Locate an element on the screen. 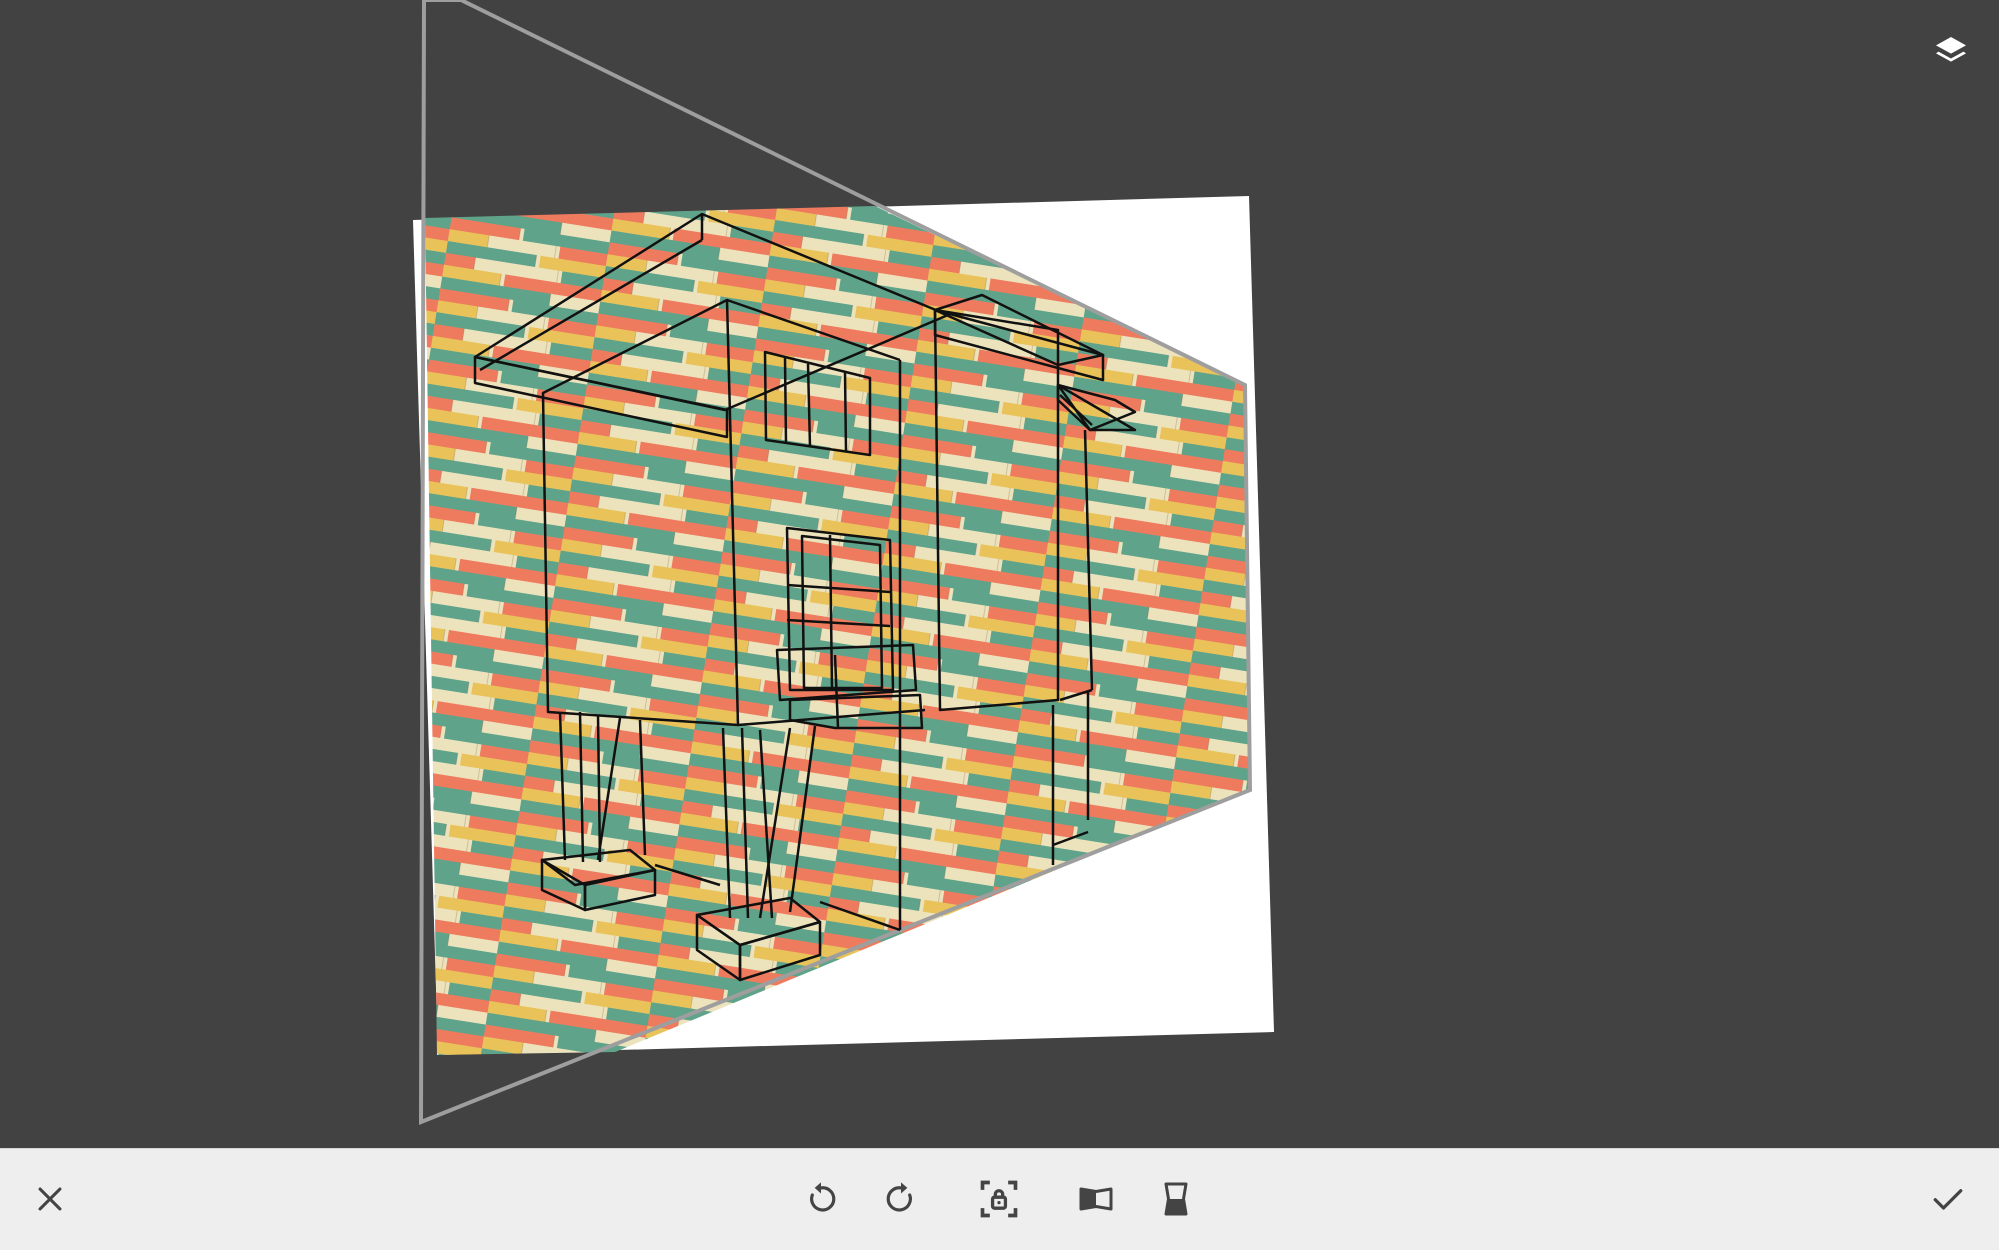  layers-icon is located at coordinates (1951, 49).